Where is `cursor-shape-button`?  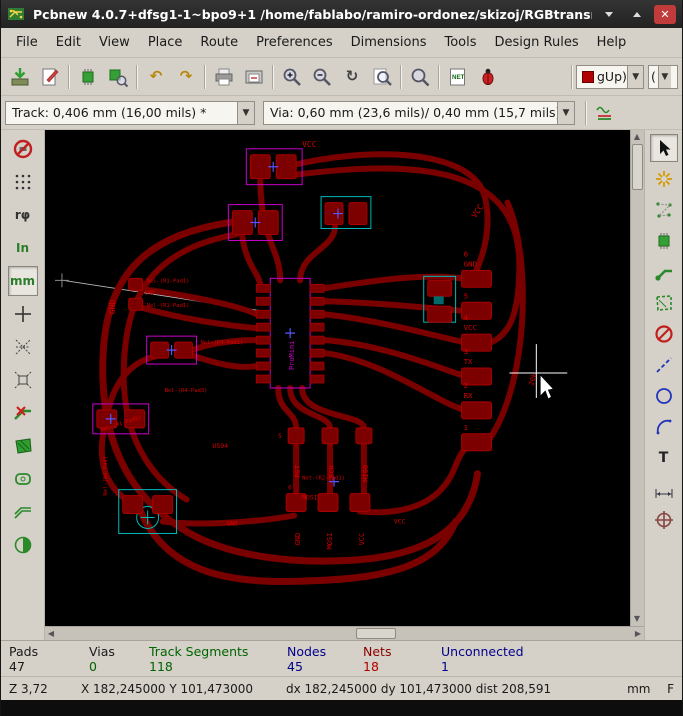 cursor-shape-button is located at coordinates (23, 314).